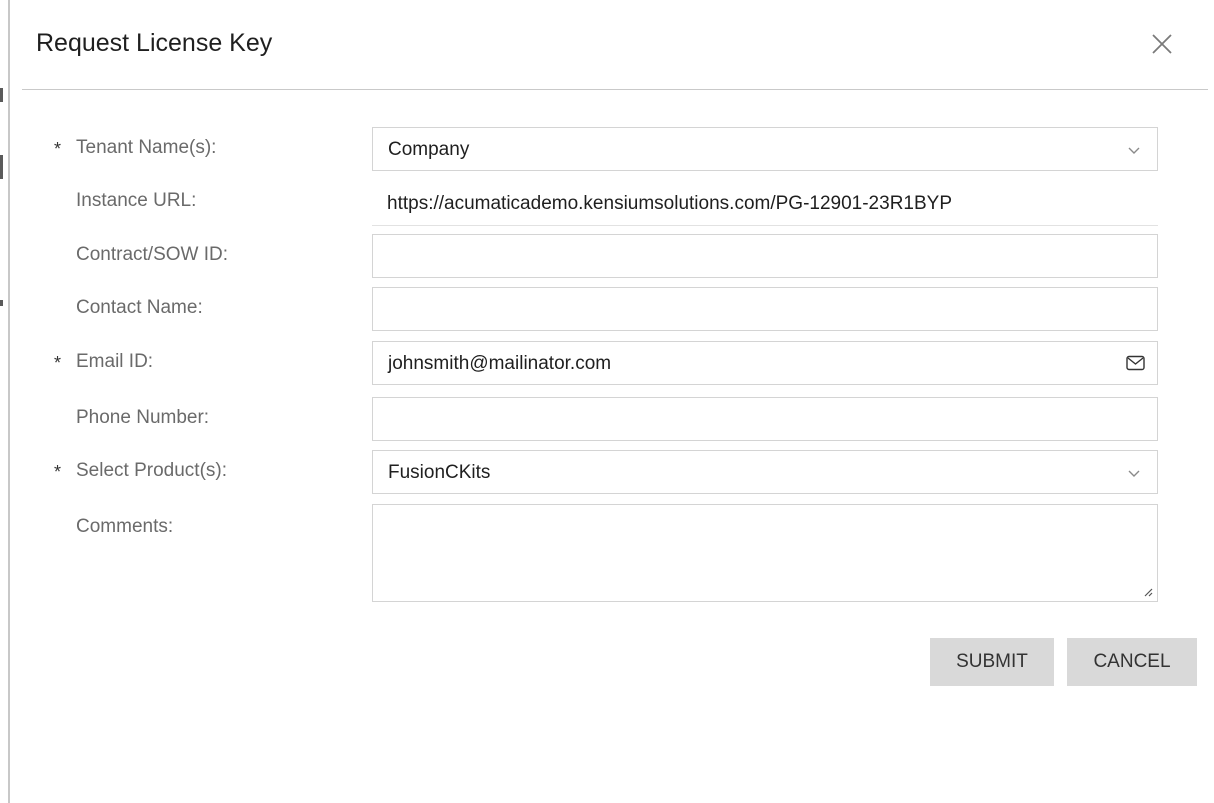  I want to click on tenant-label: Tenant Name(s):, so click(146, 147).